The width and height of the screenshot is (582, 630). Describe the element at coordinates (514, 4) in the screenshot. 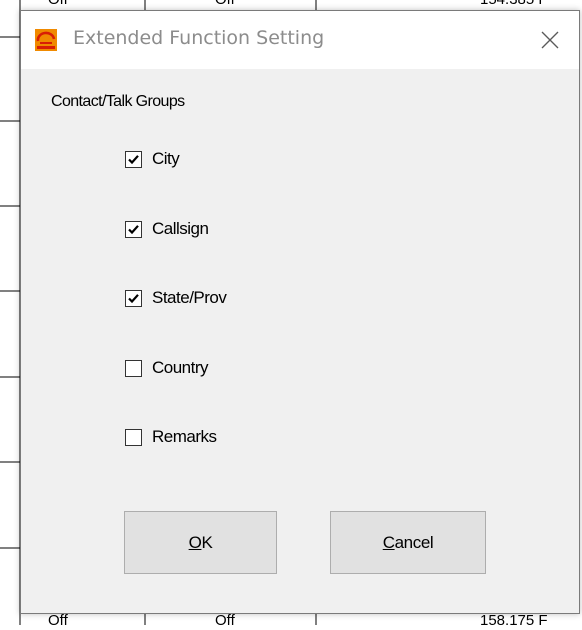

I see `bg-cell: 154.385 F` at that location.